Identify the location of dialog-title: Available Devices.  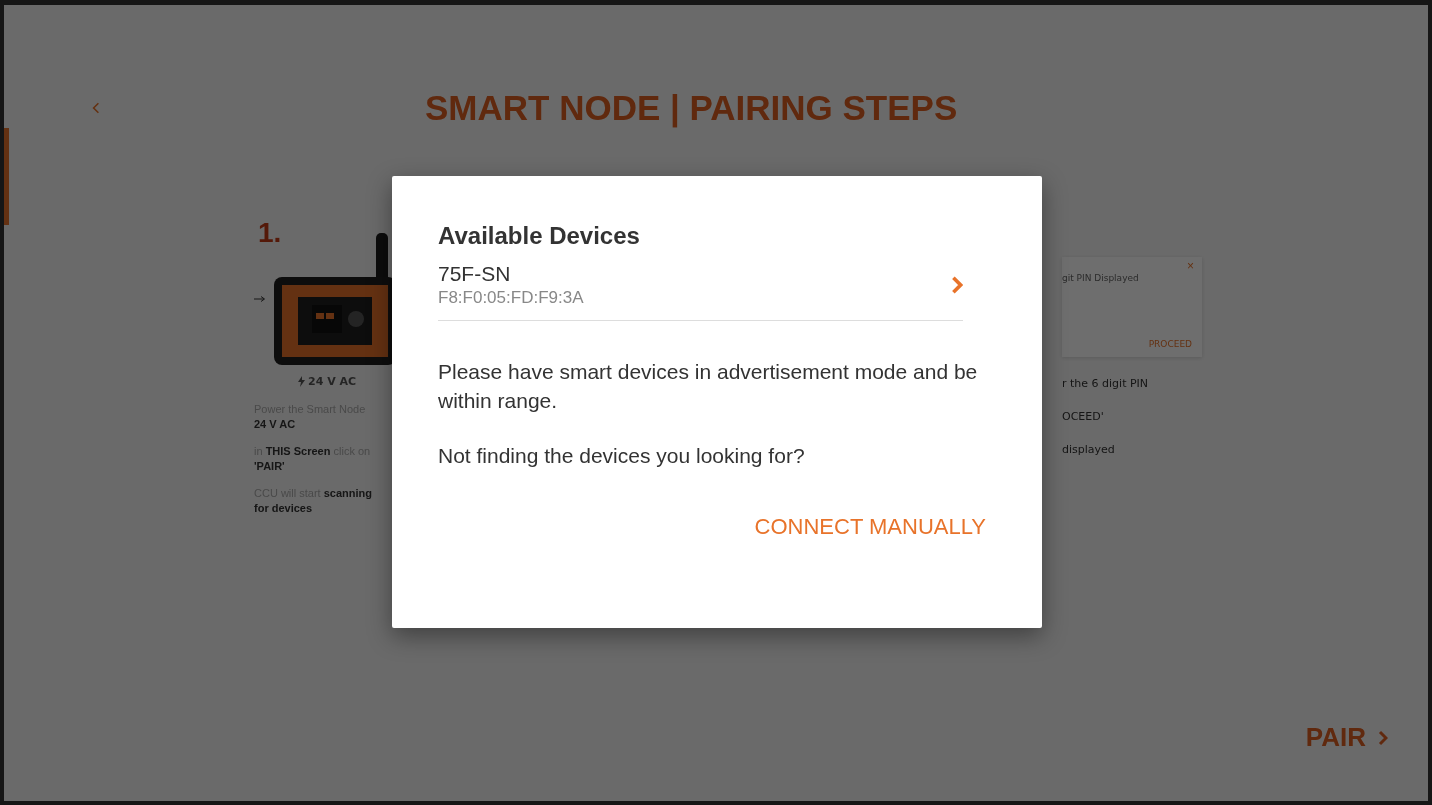
(539, 236).